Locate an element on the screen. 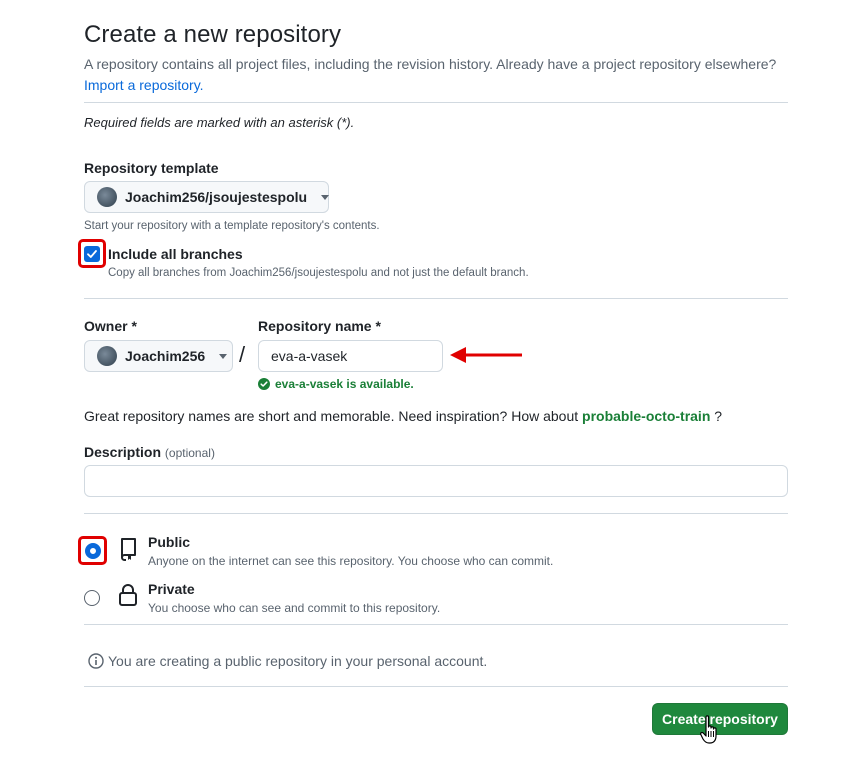  include-branches-checkbox is located at coordinates (92, 253).